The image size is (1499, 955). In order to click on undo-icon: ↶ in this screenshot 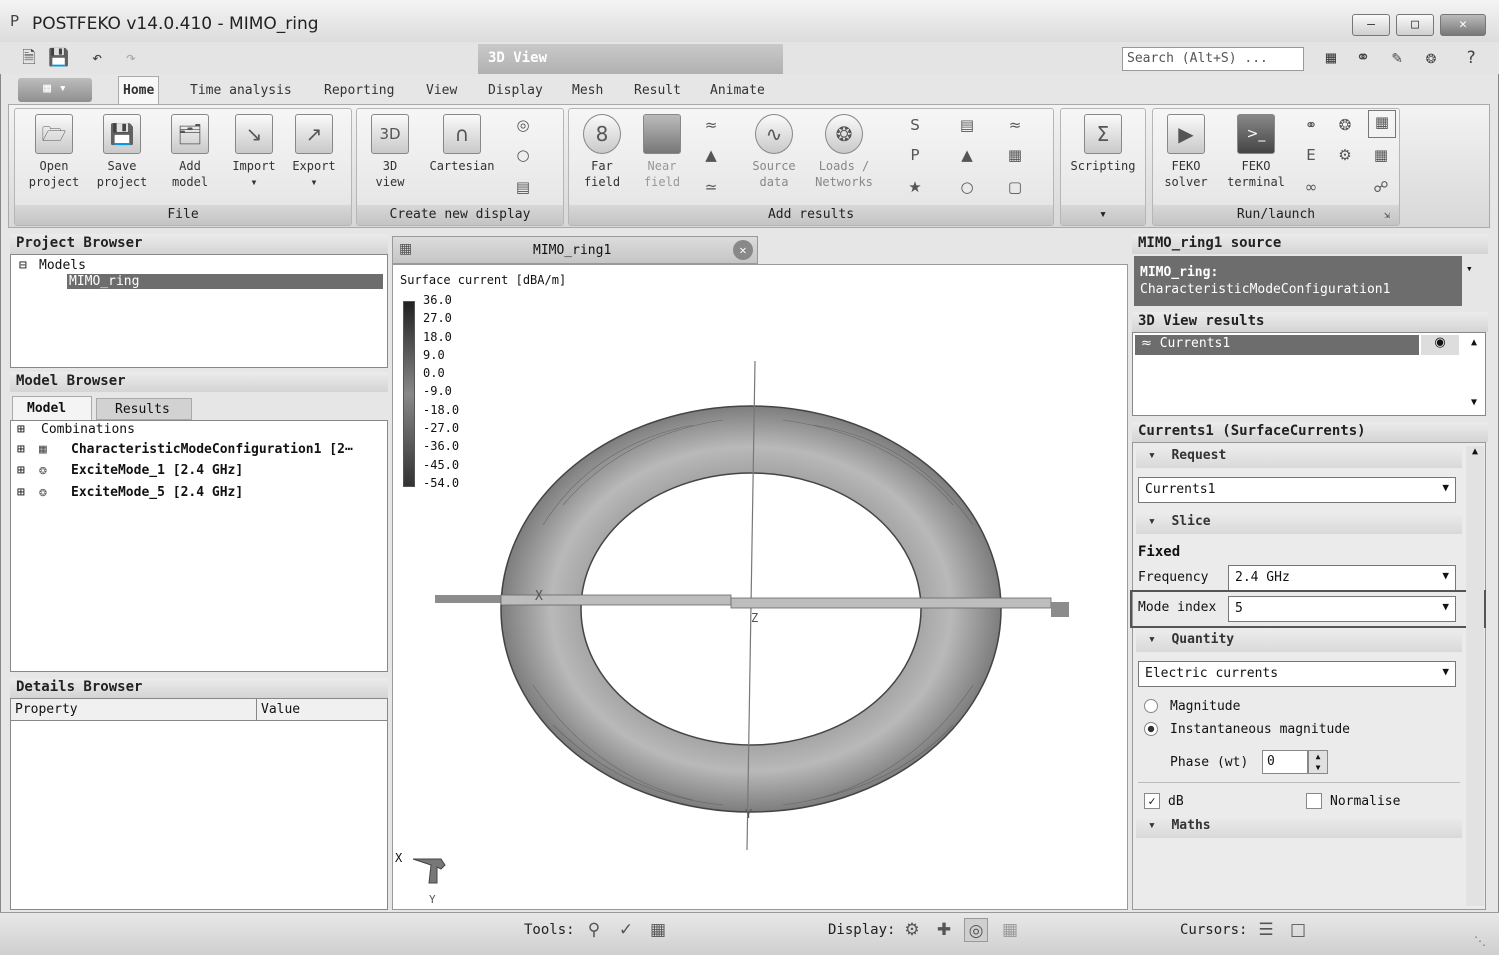, I will do `click(97, 58)`.